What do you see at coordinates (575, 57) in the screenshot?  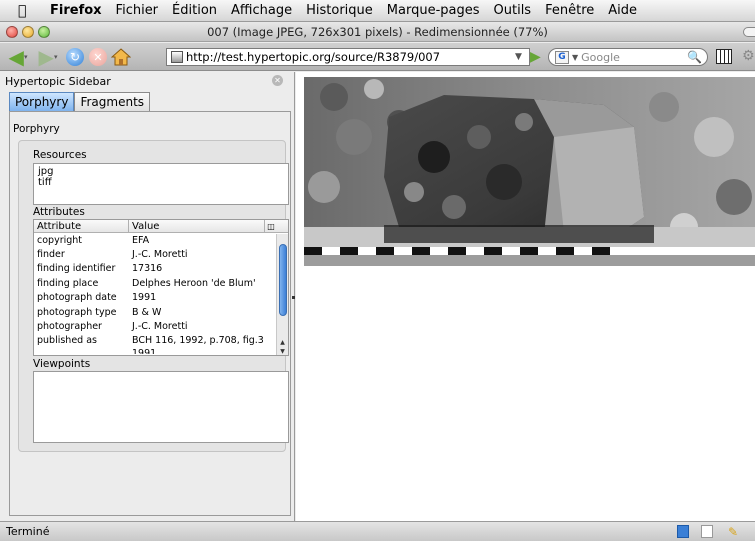 I see `engine-dropdown-icon: ▼` at bounding box center [575, 57].